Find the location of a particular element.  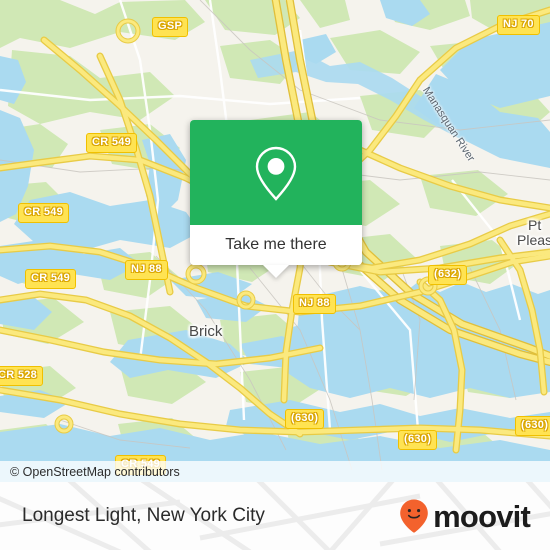

moovit-wordmark: moovit is located at coordinates (482, 516).